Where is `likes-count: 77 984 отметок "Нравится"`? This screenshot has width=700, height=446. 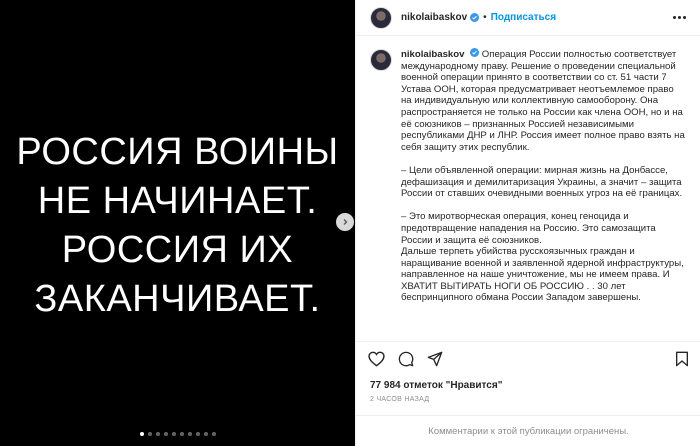 likes-count: 77 984 отметок "Нравится" is located at coordinates (528, 385).